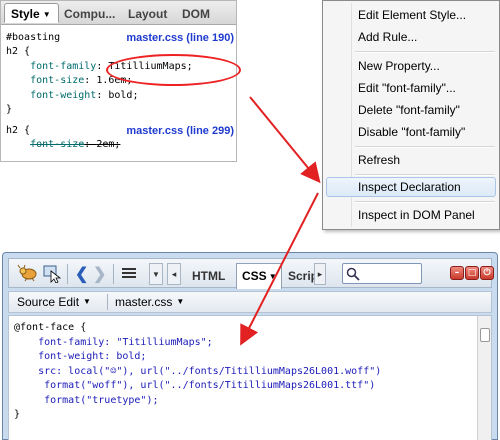 This screenshot has width=500, height=440. Describe the element at coordinates (9, 109) in the screenshot. I see `rule-close-brace: }` at that location.